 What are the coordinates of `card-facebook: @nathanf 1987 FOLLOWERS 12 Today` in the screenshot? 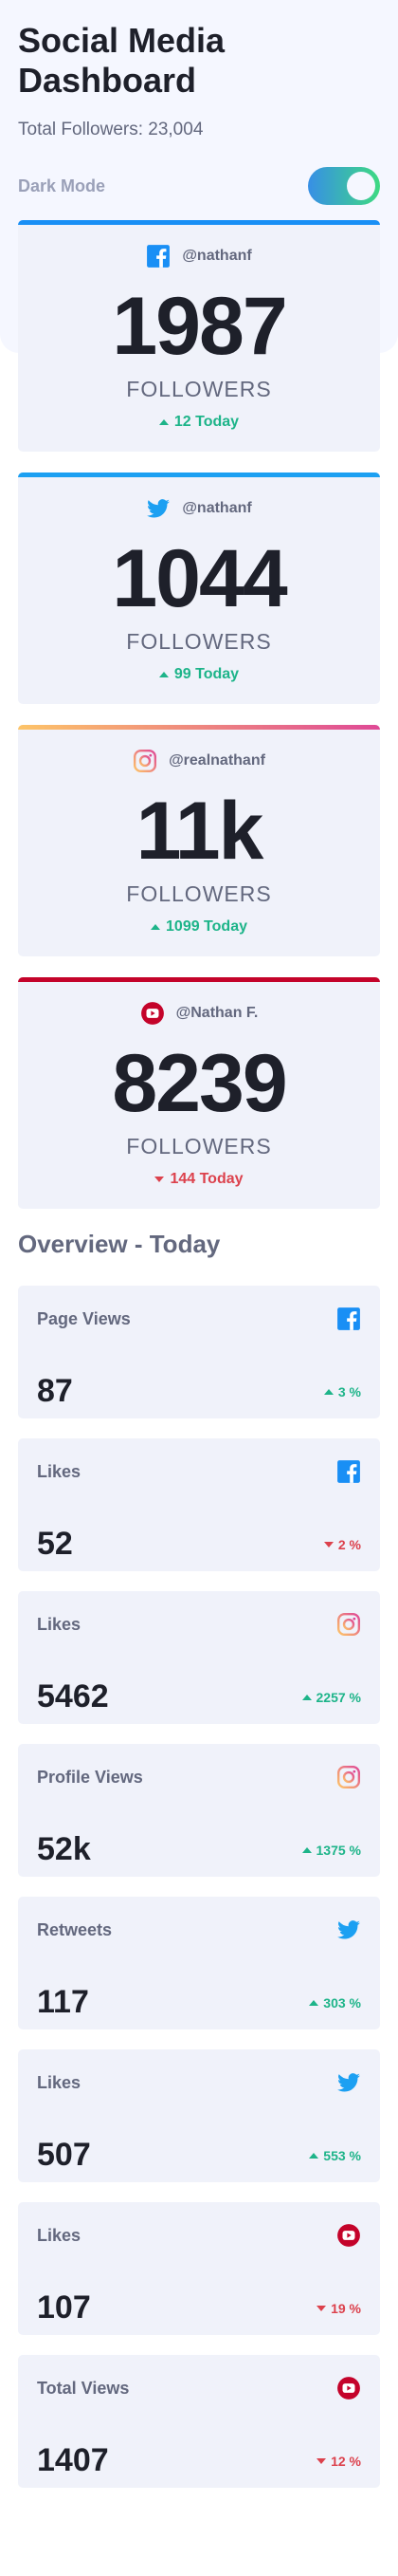 It's located at (199, 336).